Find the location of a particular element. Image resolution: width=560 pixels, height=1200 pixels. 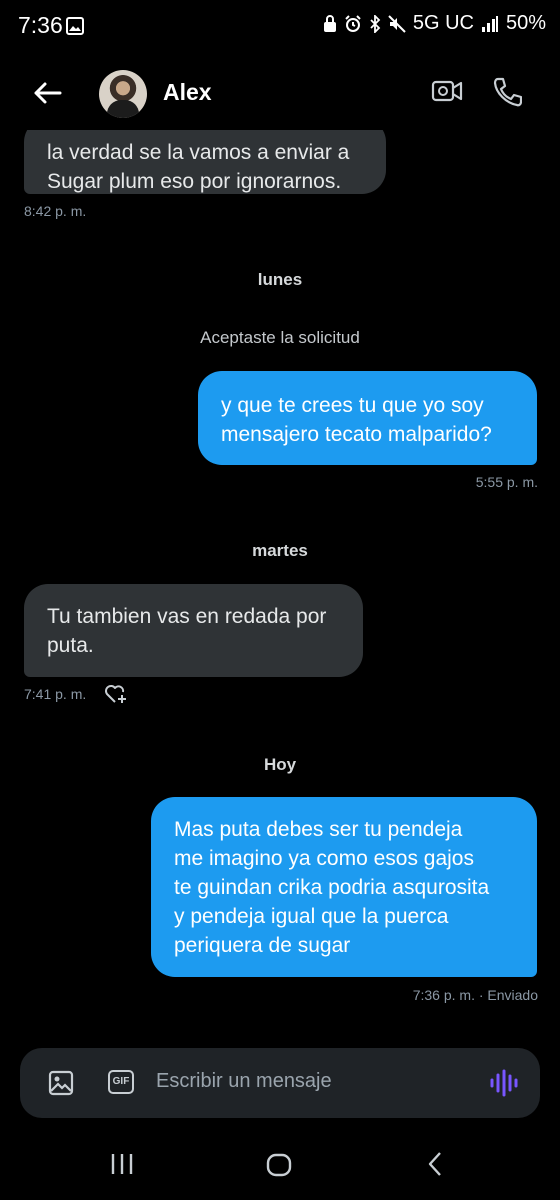

phone-call-icon is located at coordinates (507, 92).